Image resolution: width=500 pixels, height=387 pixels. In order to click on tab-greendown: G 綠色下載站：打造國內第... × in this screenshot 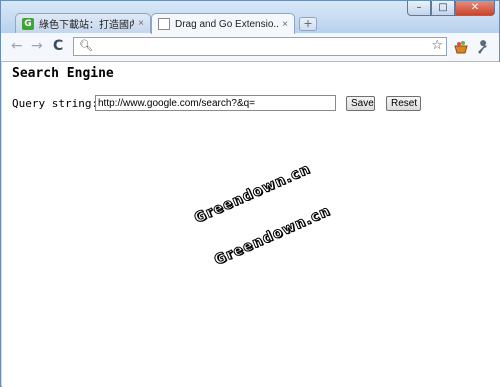, I will do `click(83, 23)`.